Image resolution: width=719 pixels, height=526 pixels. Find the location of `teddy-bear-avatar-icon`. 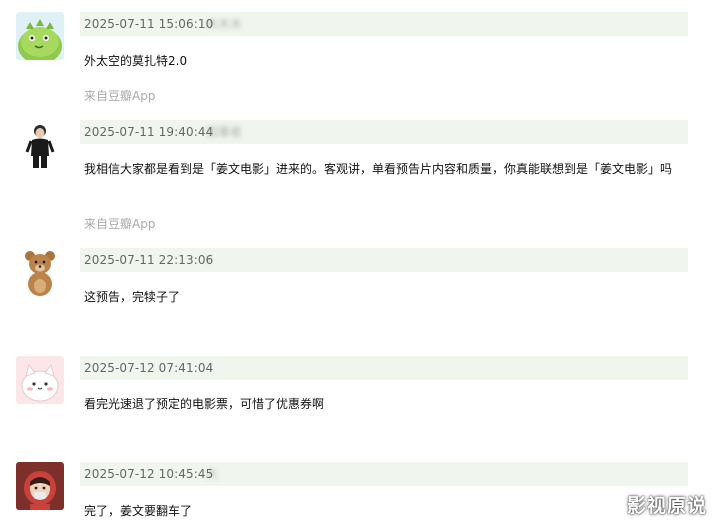

teddy-bear-avatar-icon is located at coordinates (40, 272).